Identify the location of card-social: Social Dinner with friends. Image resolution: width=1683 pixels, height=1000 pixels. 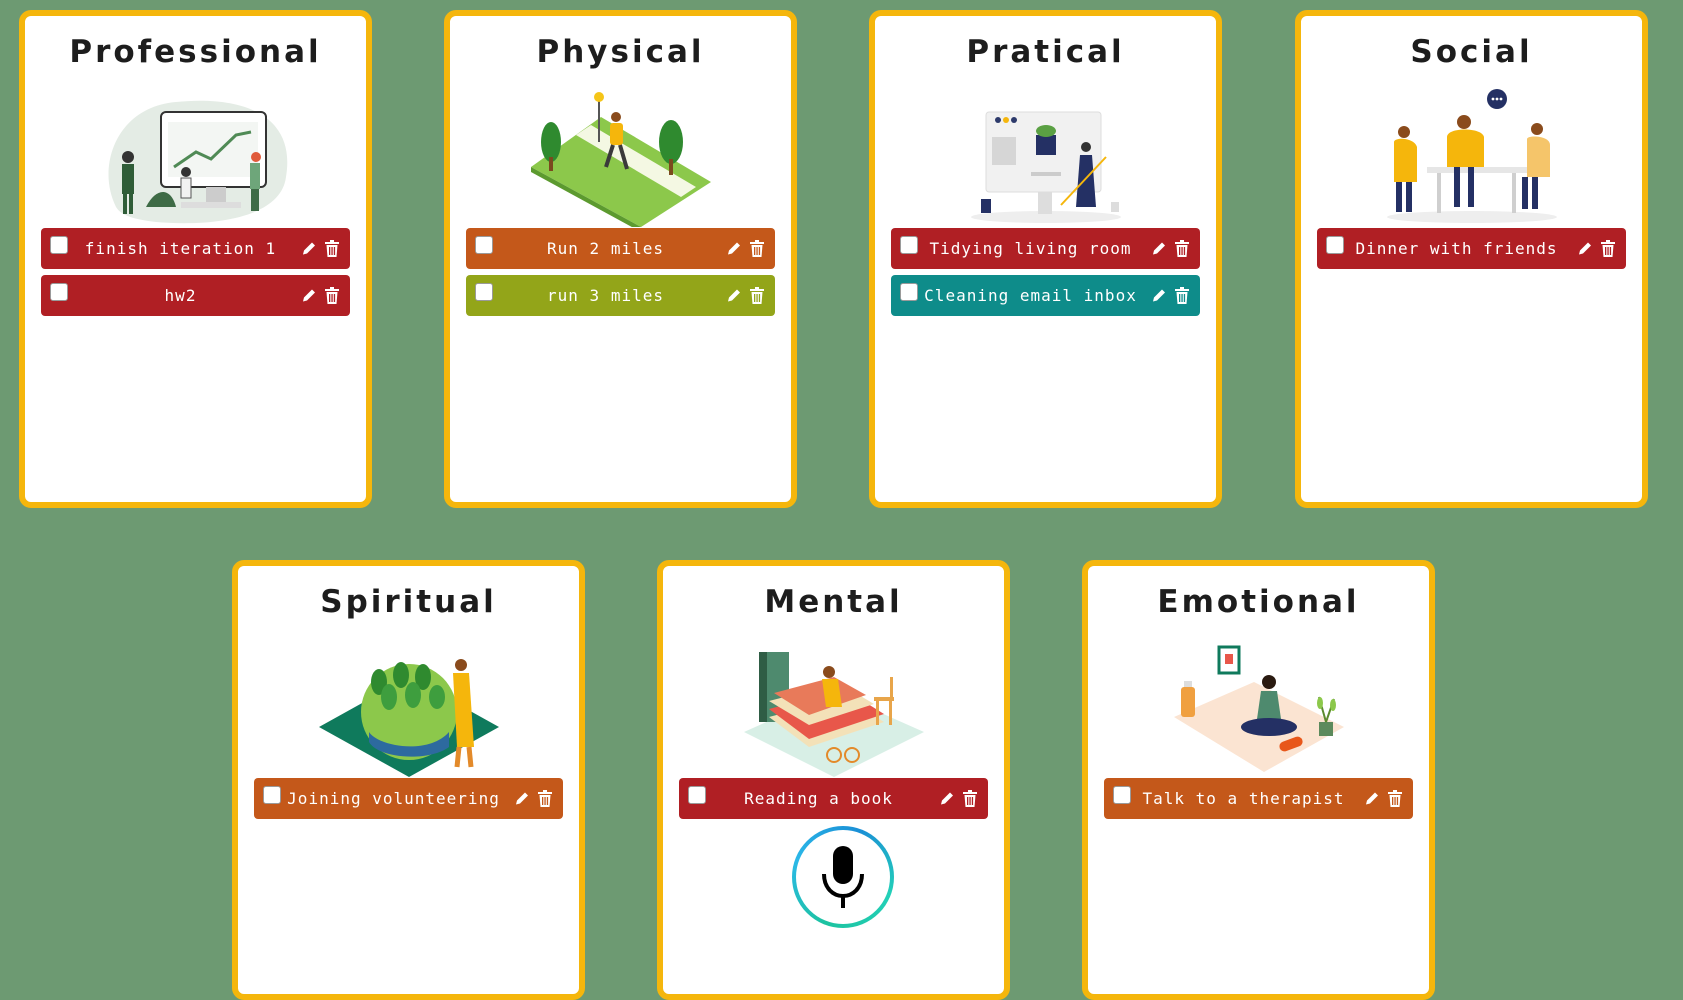
(1471, 259).